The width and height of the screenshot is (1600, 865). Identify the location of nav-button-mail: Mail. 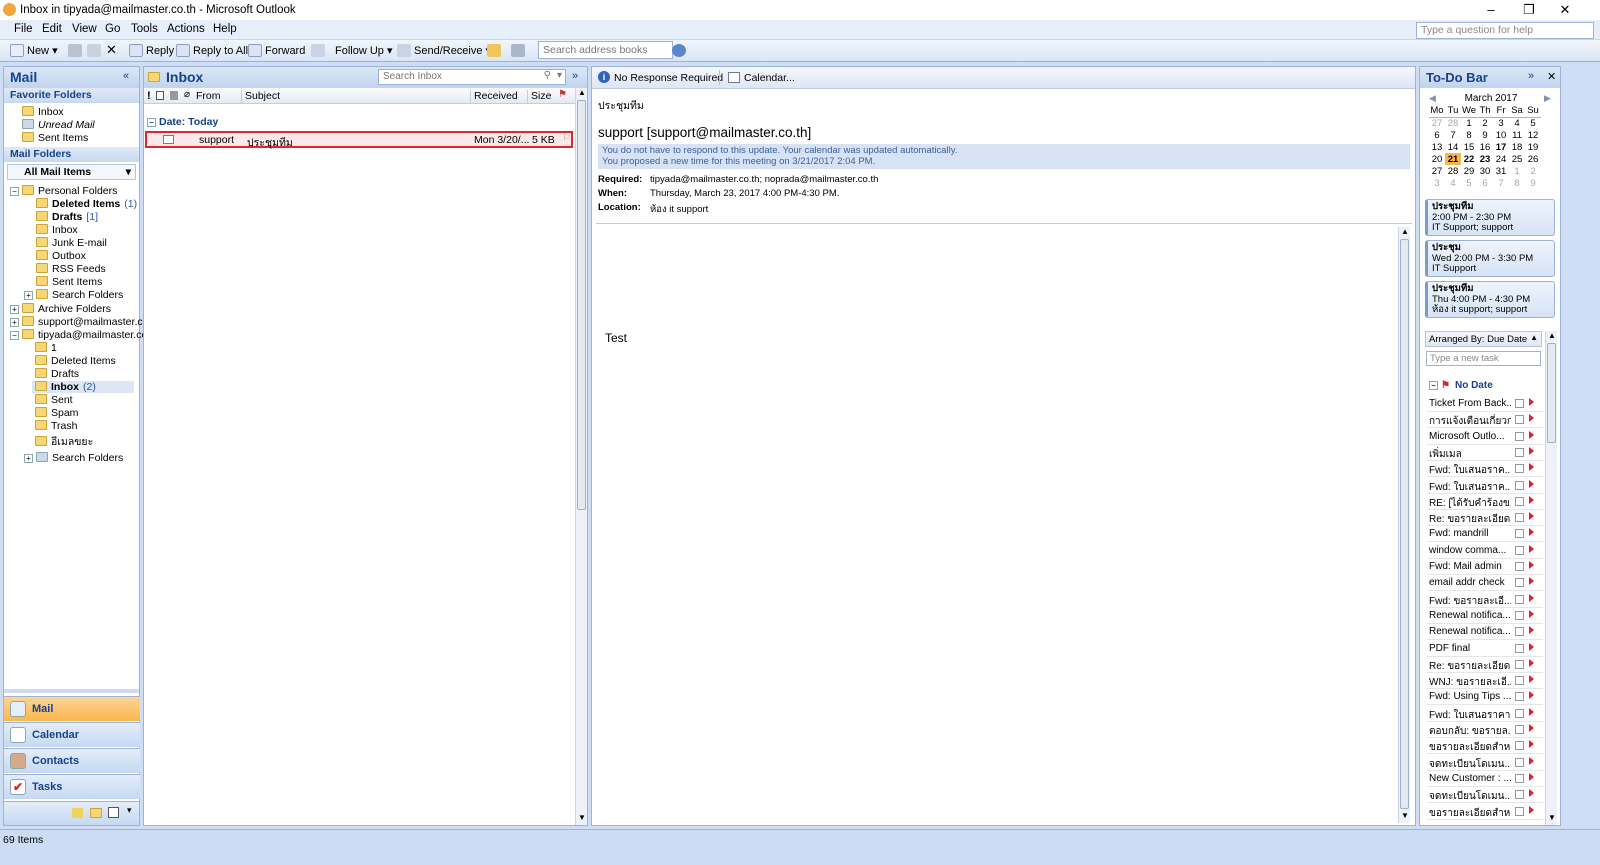
(72, 708).